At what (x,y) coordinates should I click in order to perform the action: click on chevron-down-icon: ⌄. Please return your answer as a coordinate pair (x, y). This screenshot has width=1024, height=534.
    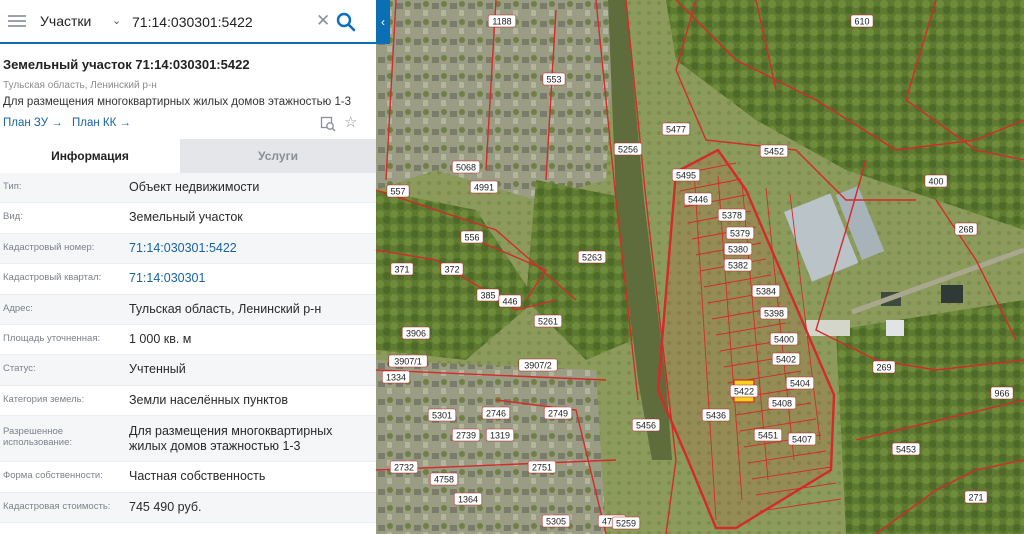
    Looking at the image, I should click on (116, 20).